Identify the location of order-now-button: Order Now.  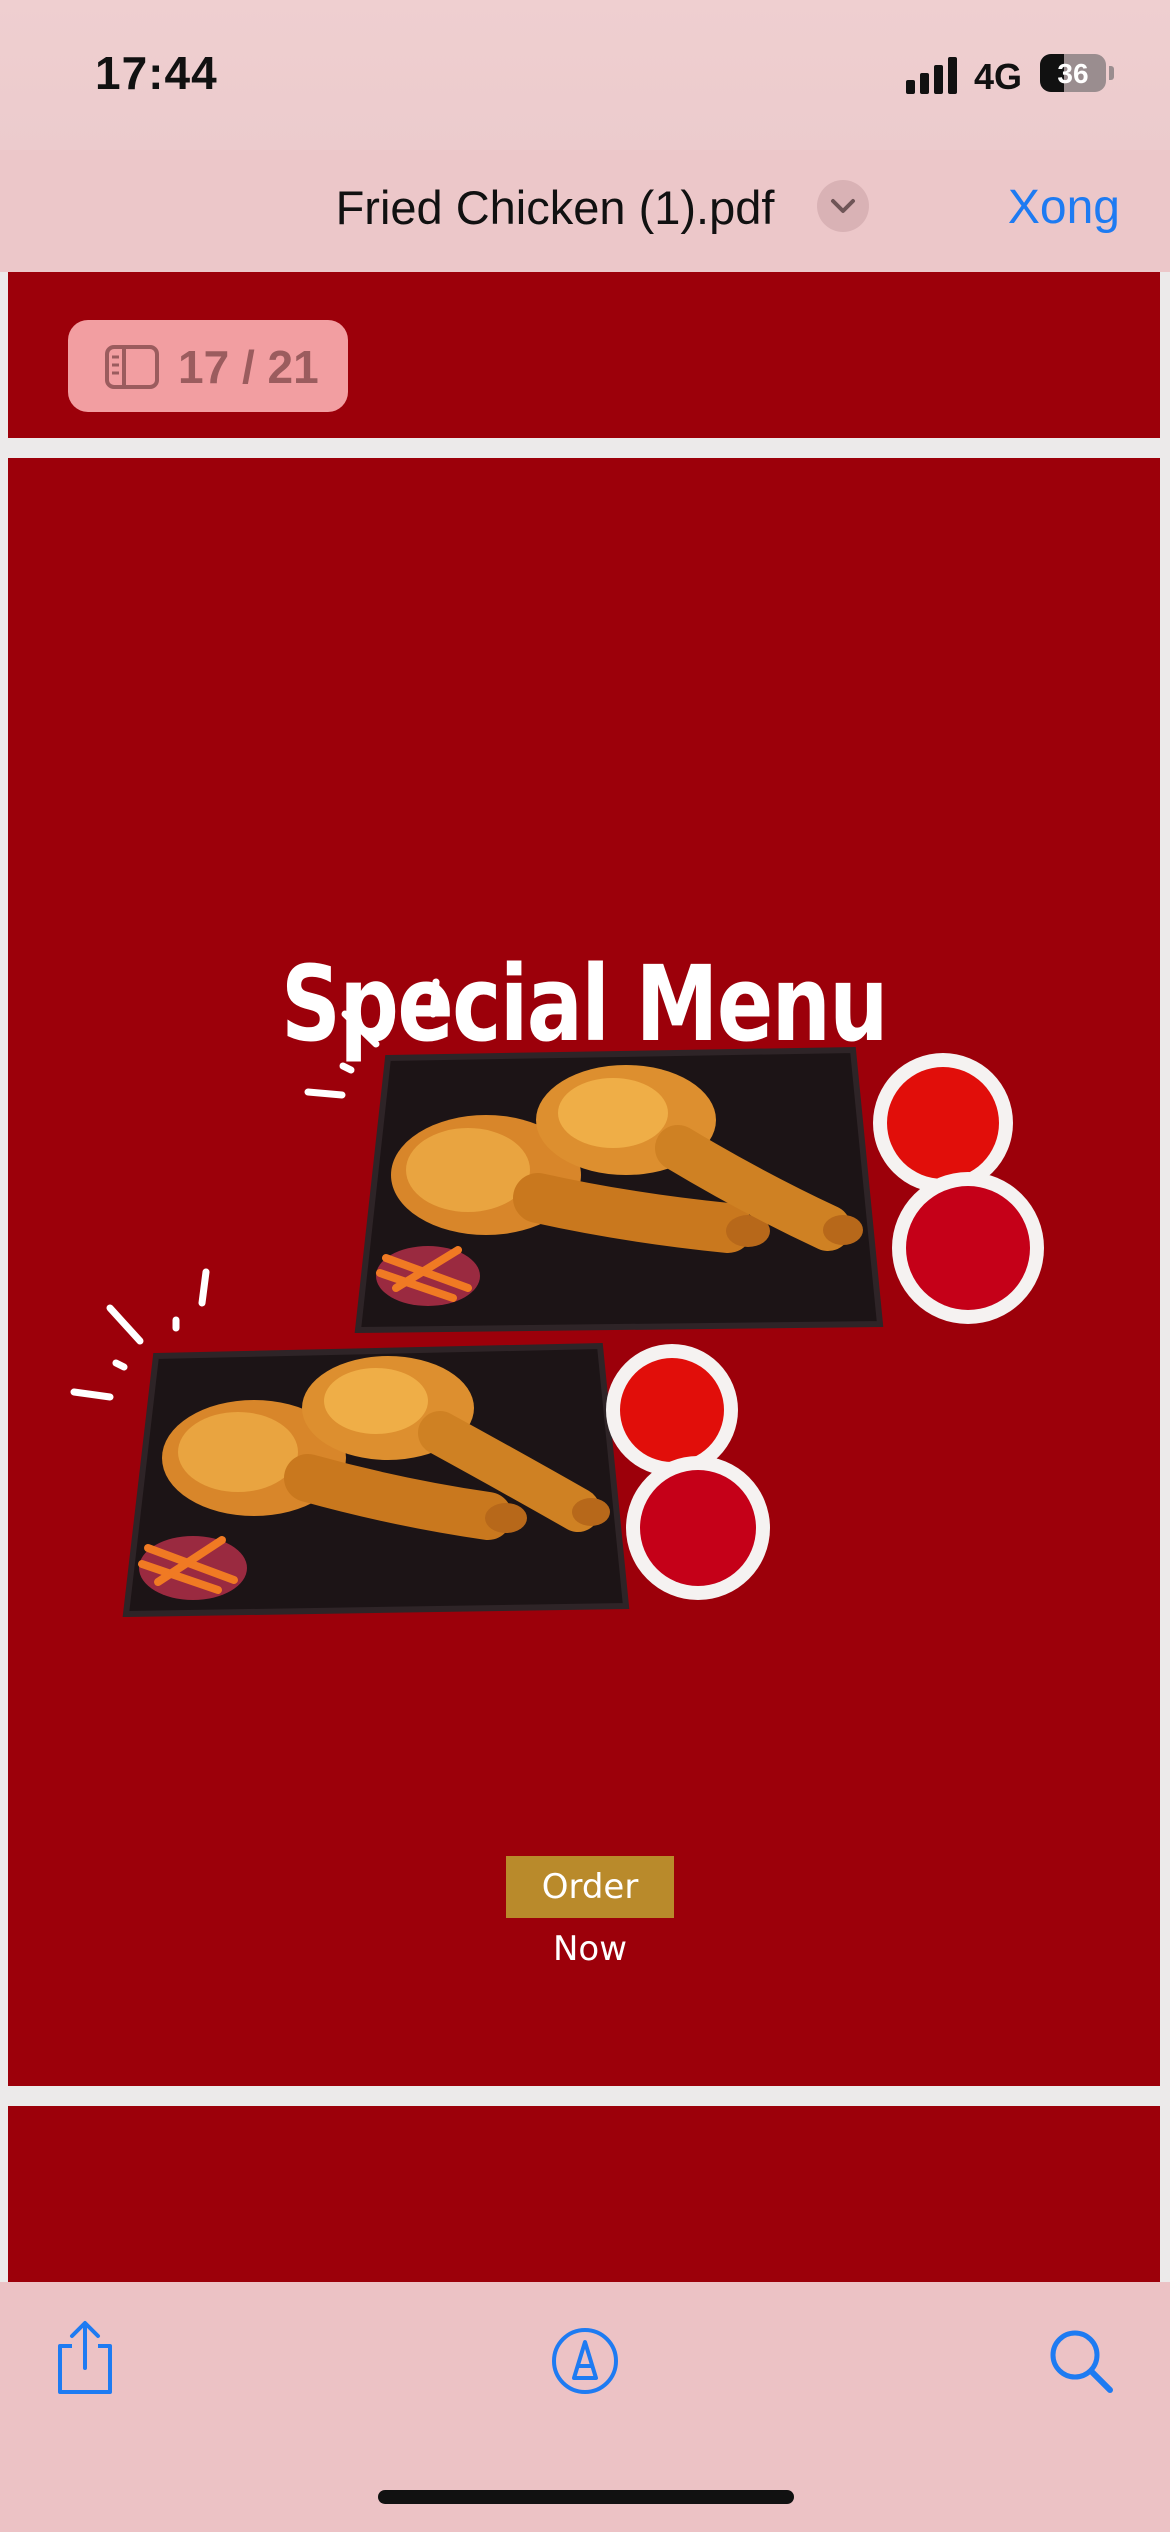
(590, 1912).